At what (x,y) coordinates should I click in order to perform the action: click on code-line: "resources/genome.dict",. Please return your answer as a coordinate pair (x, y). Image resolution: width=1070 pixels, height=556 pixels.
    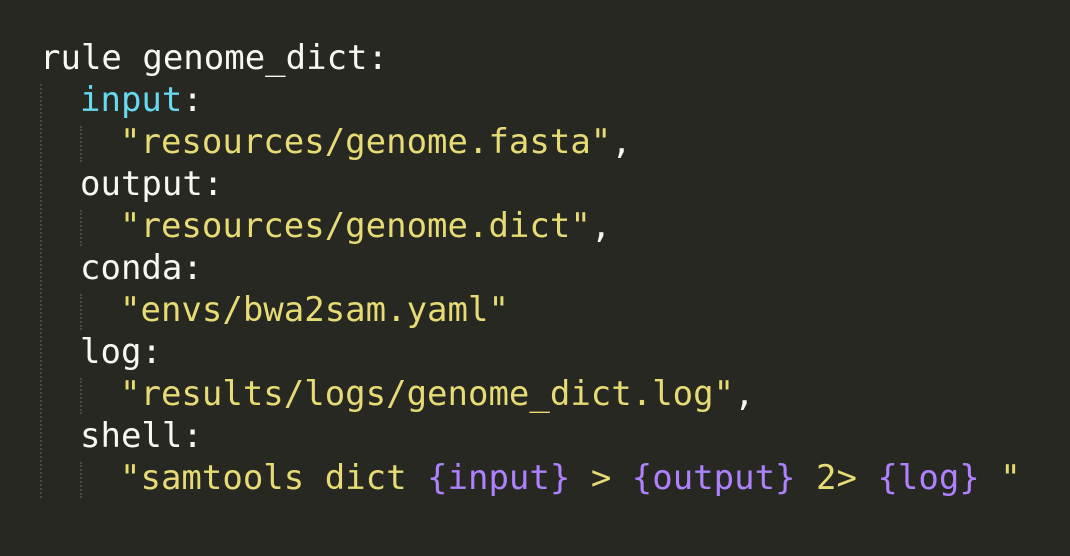
    Looking at the image, I should click on (365, 226).